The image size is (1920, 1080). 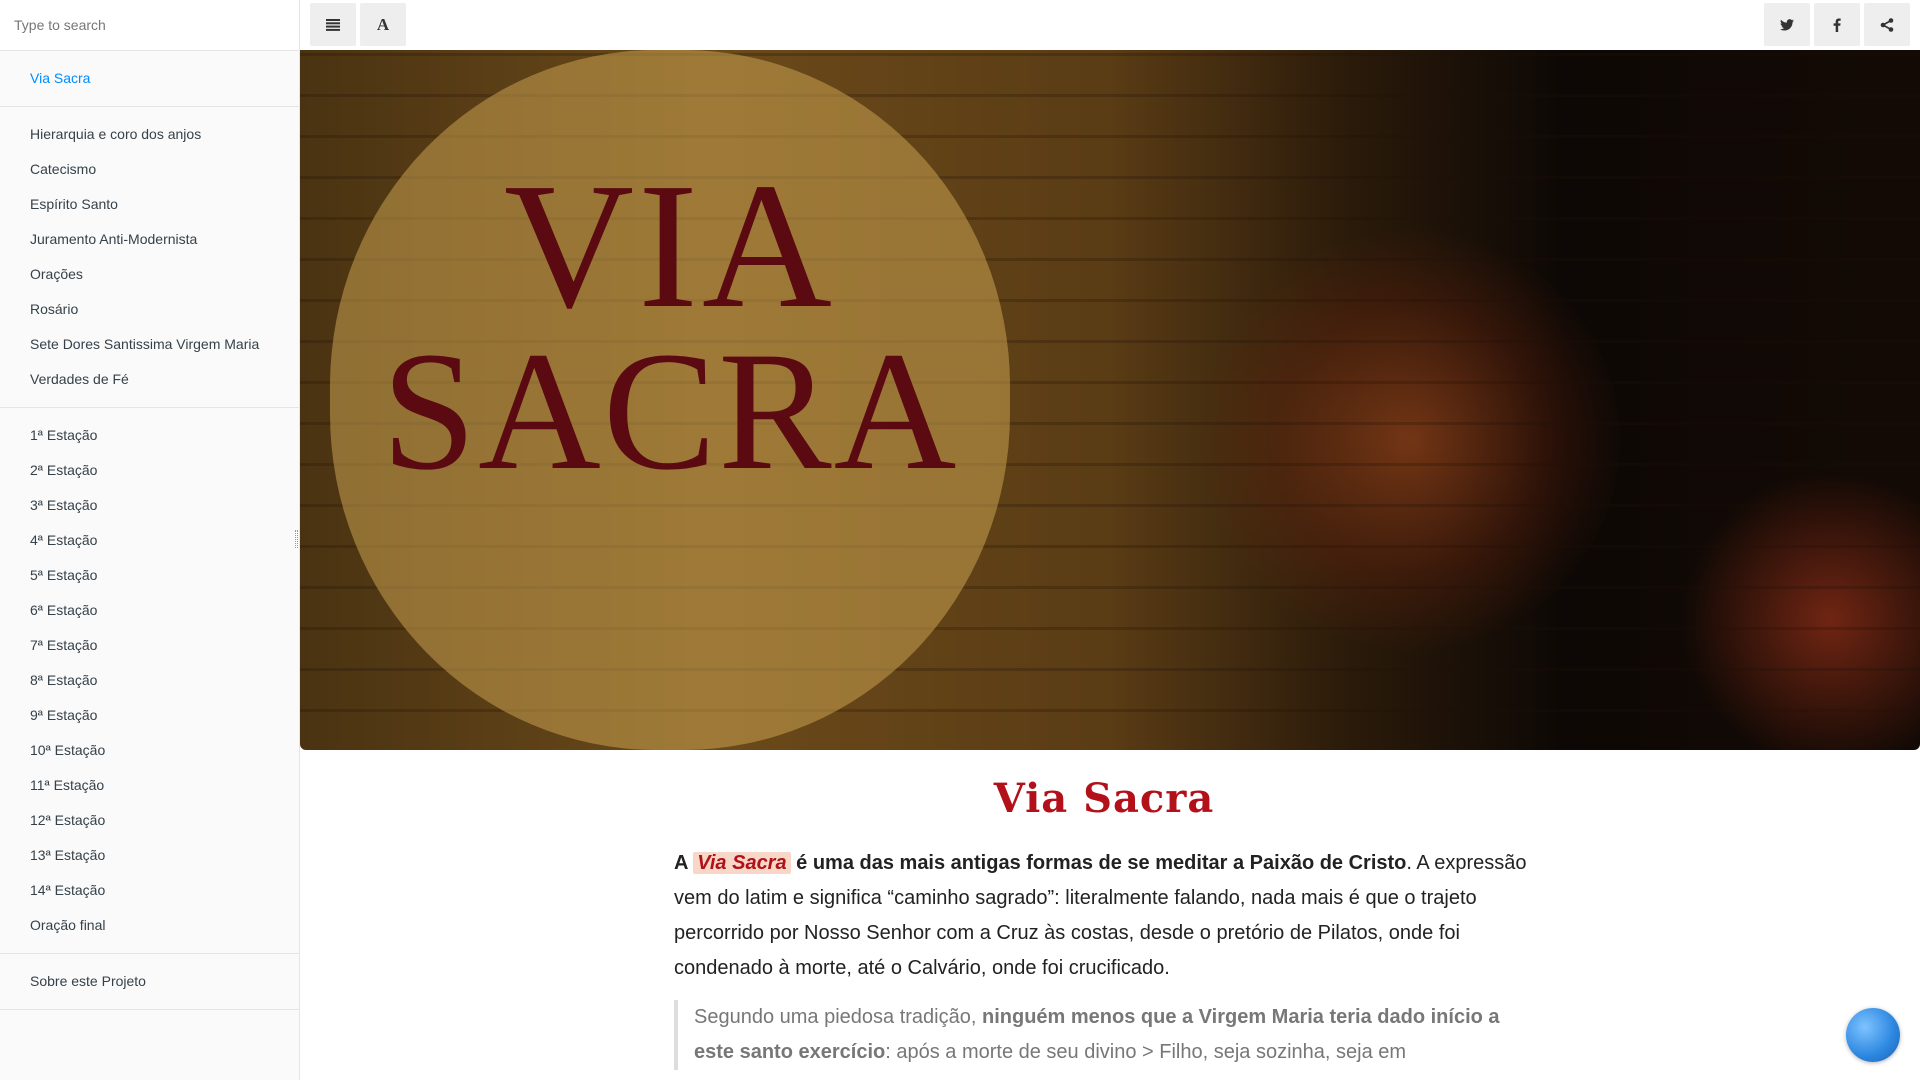 I want to click on menu-icon, so click(x=333, y=24).